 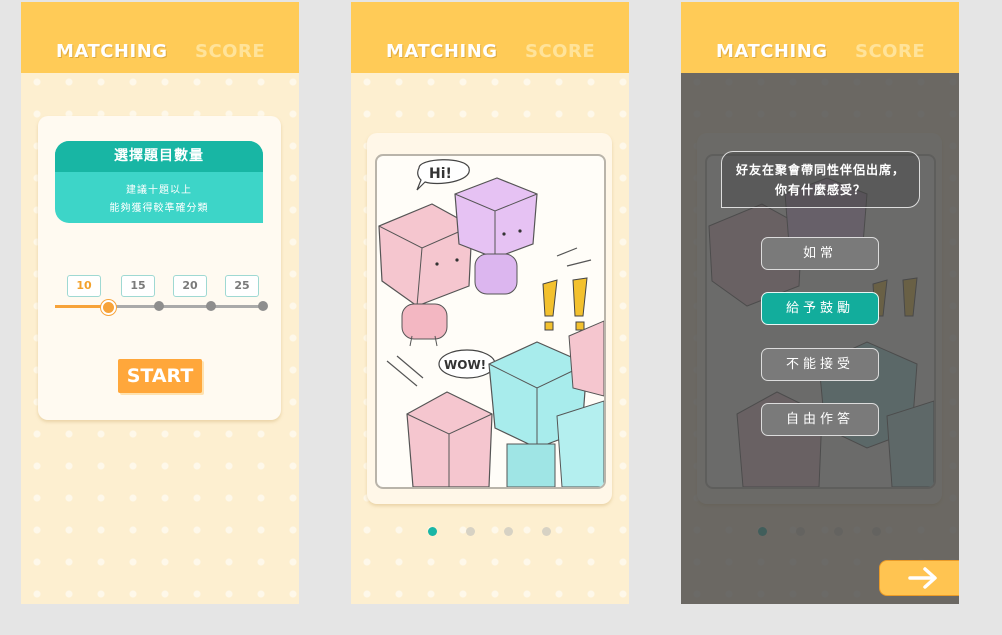 I want to click on pink-cube-character-lower, so click(x=449, y=439).